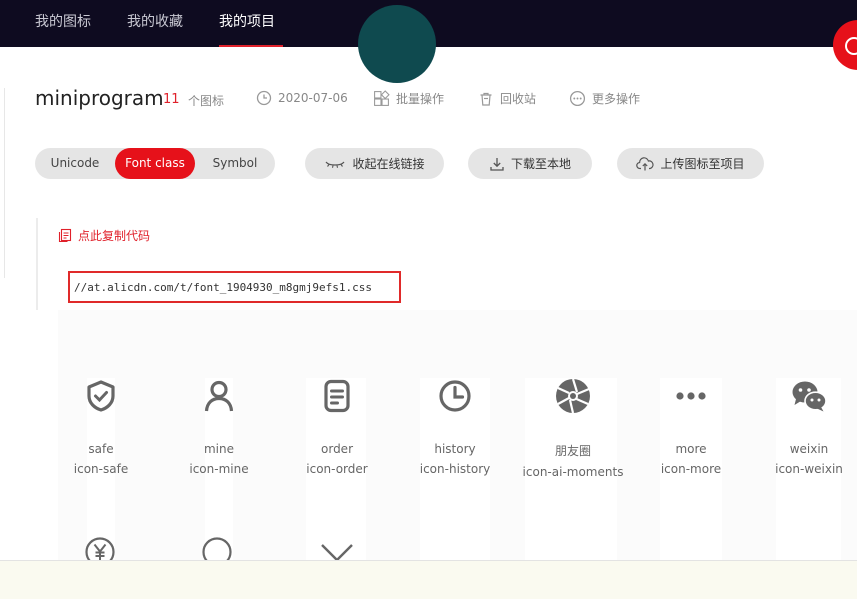  I want to click on segment-unicode: Unicode, so click(75, 163).